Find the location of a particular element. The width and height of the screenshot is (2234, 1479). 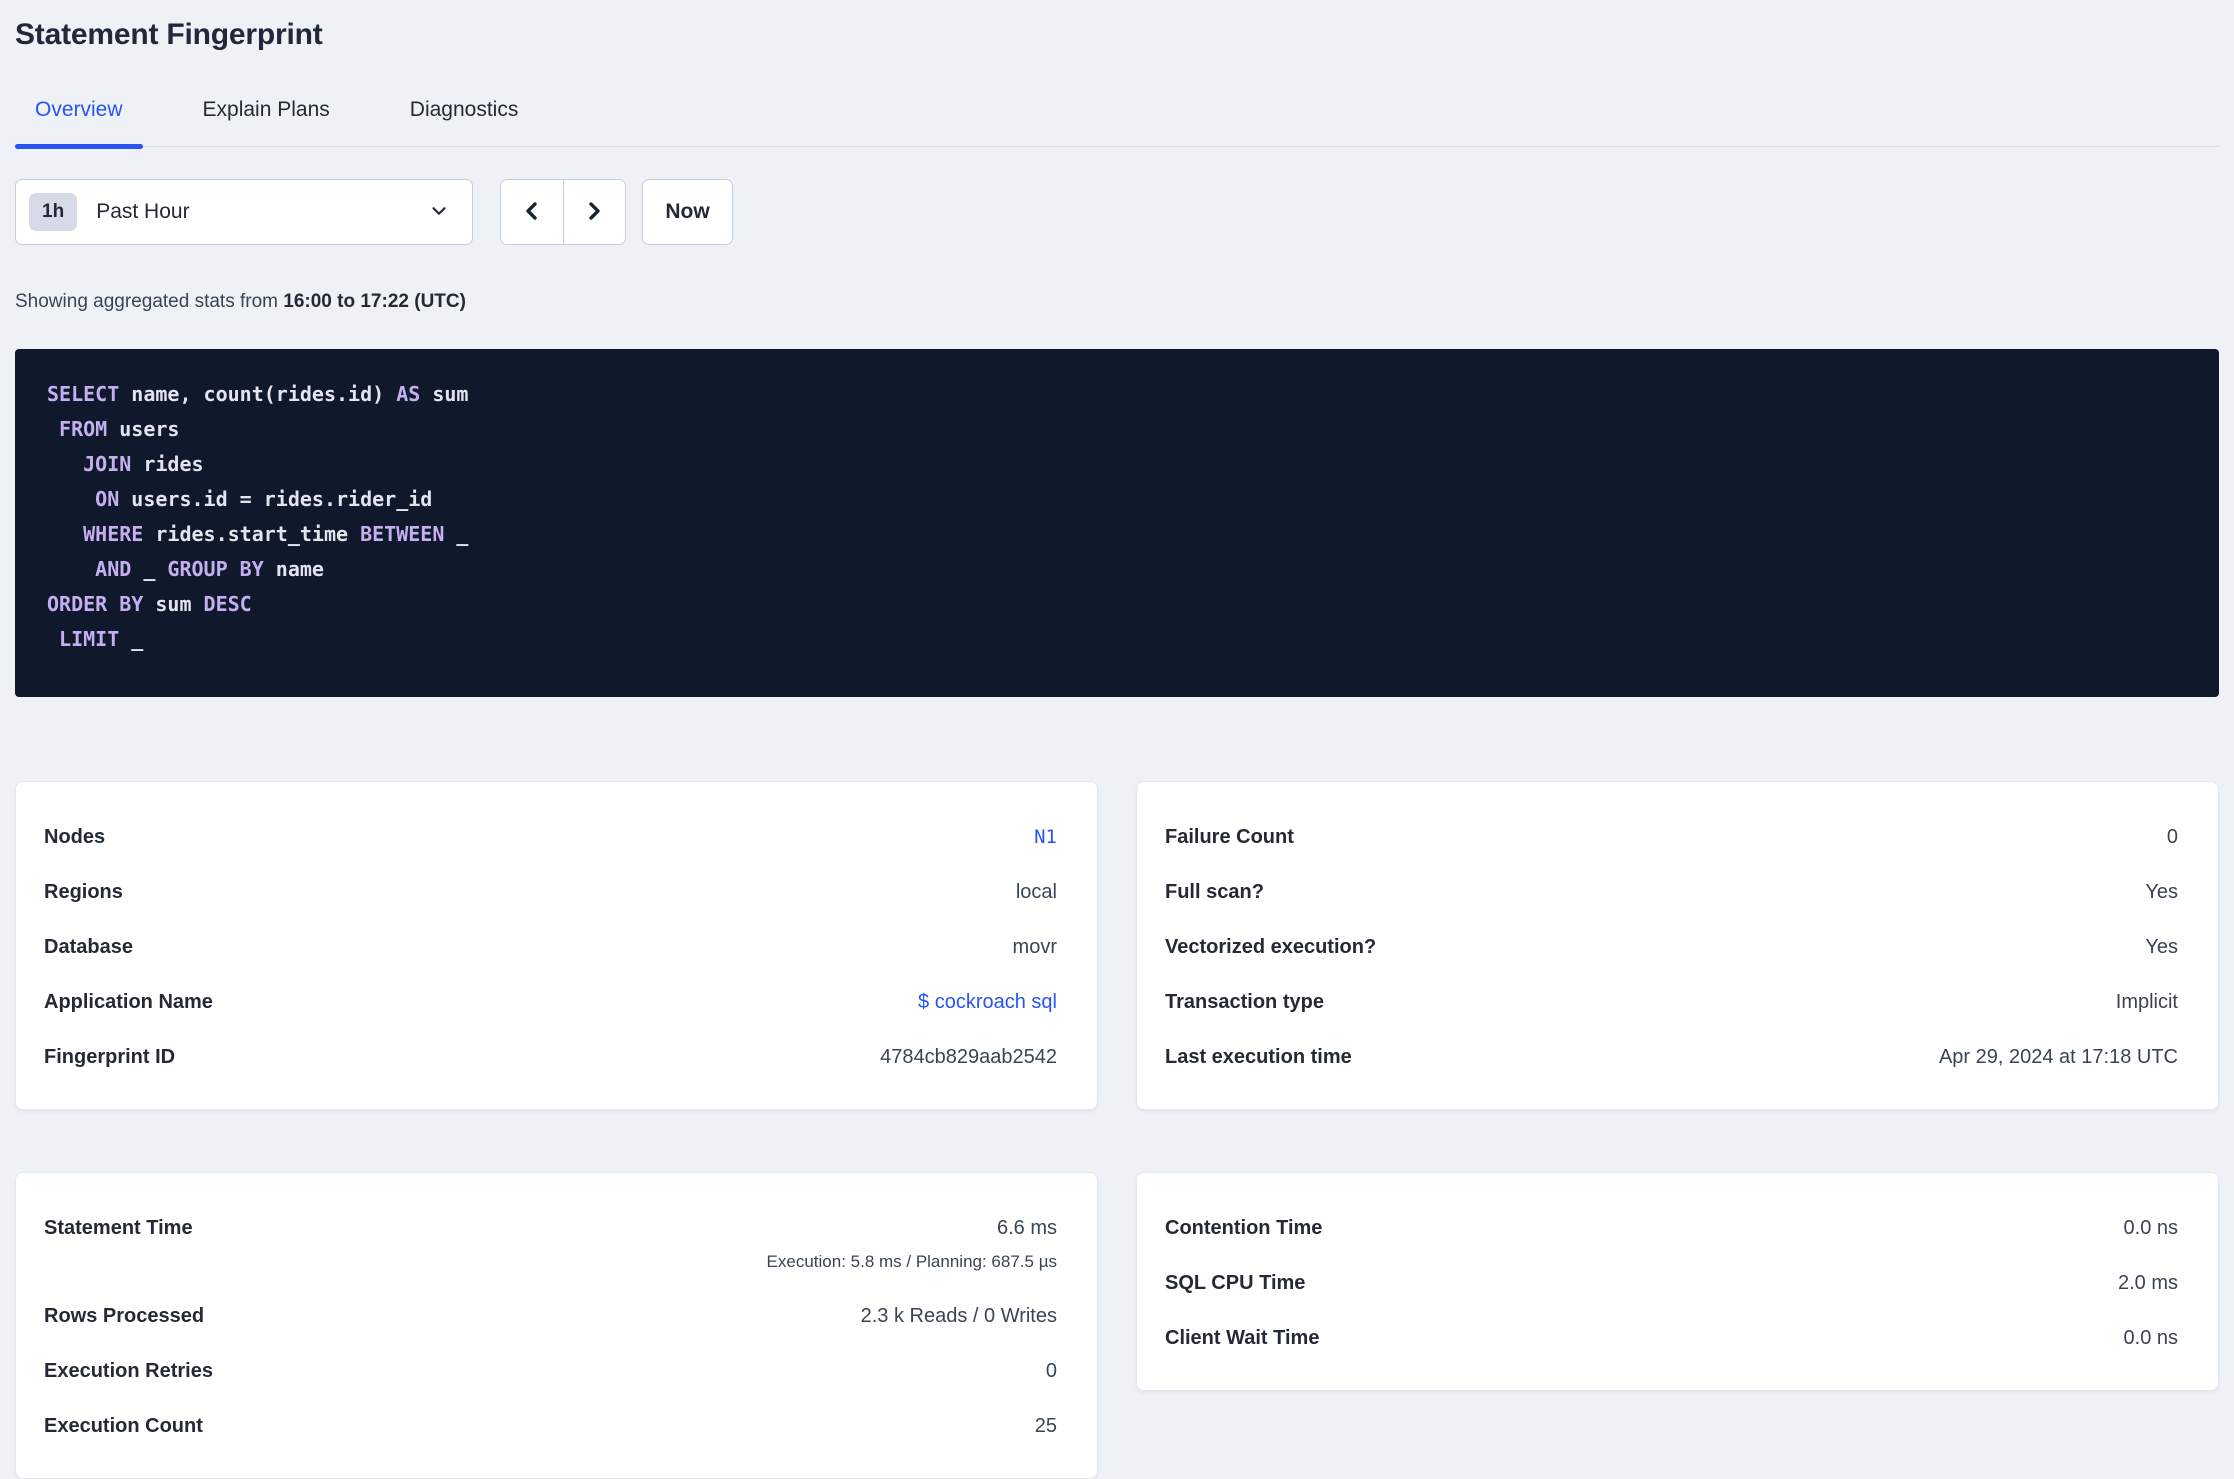

stat-value: Yes is located at coordinates (2161, 947).